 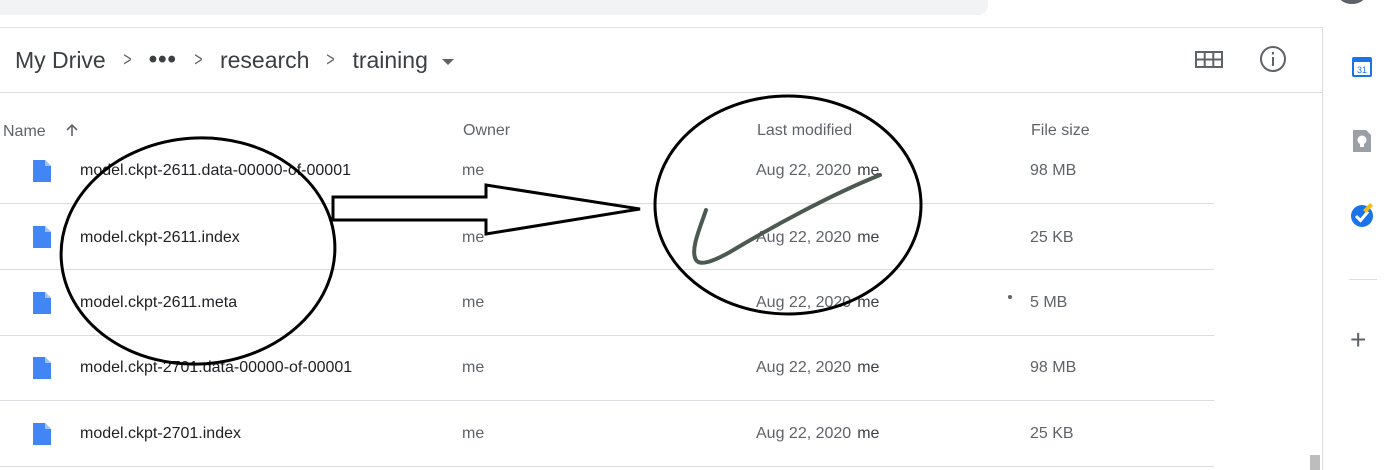 I want to click on breadcrumb-training: training, so click(x=389, y=60).